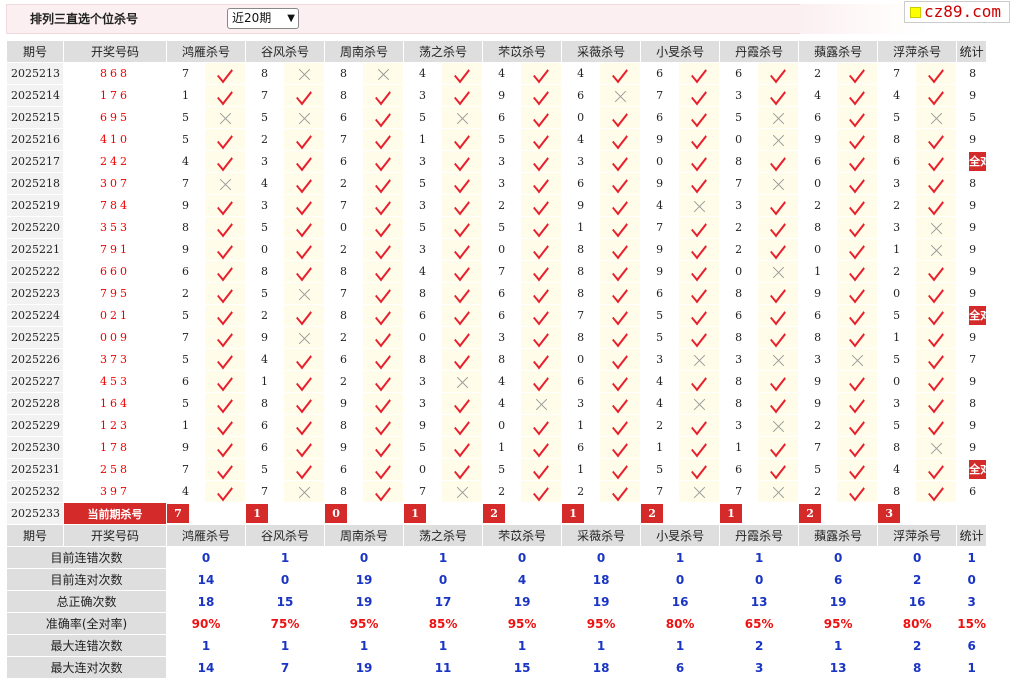 The image size is (1010, 688). Describe the element at coordinates (265, 95) in the screenshot. I see `kill-digit: 7` at that location.